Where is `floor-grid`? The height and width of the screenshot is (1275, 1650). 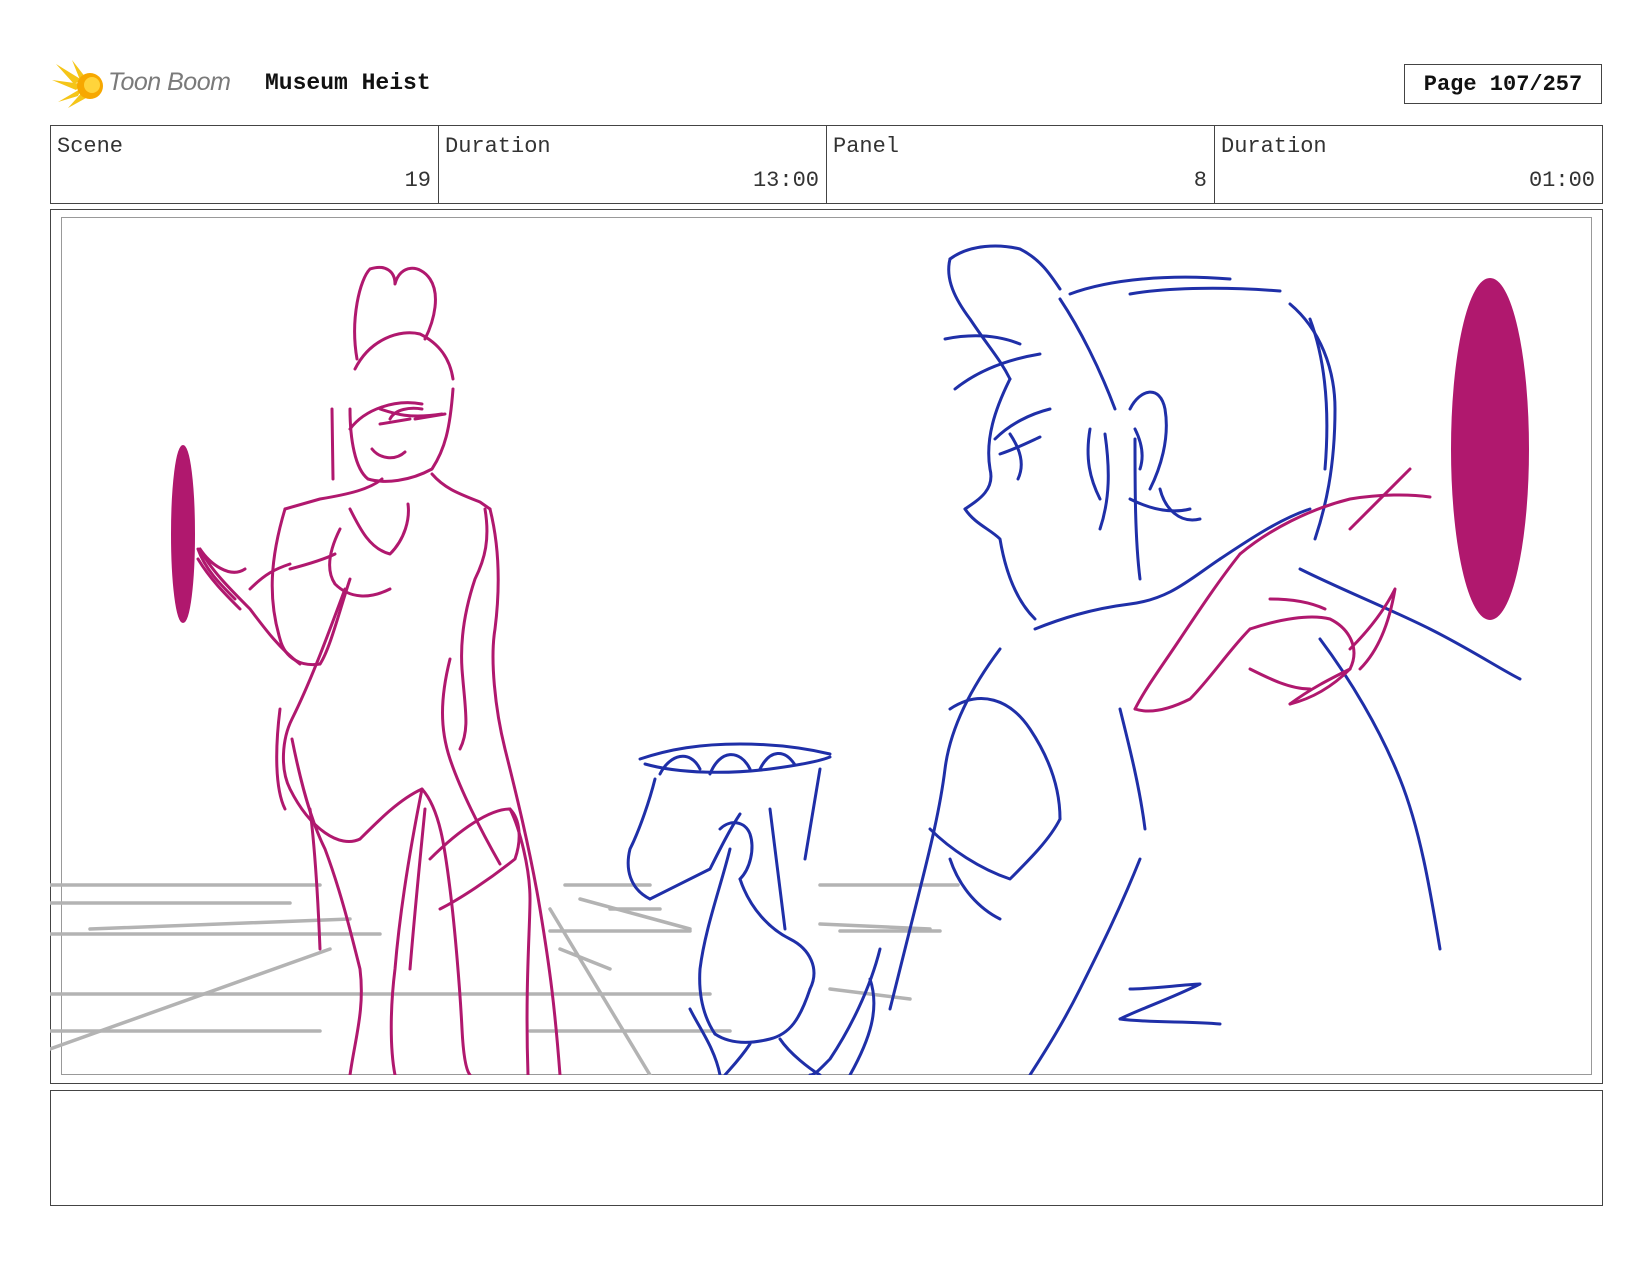 floor-grid is located at coordinates (505, 979).